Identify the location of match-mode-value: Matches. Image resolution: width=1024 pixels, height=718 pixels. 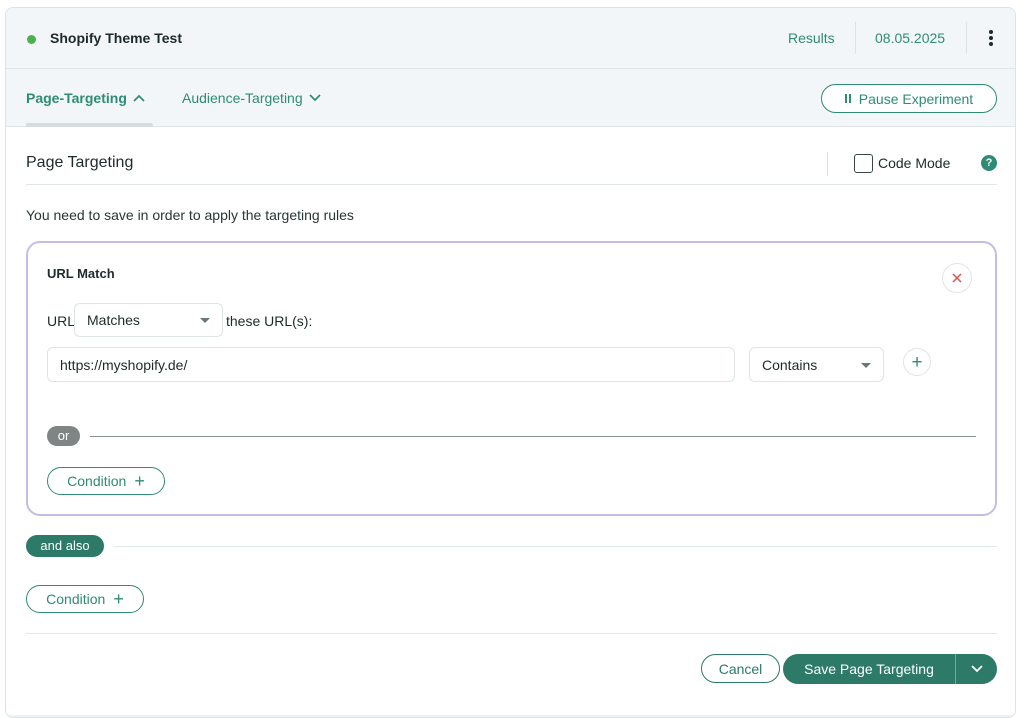
(113, 320).